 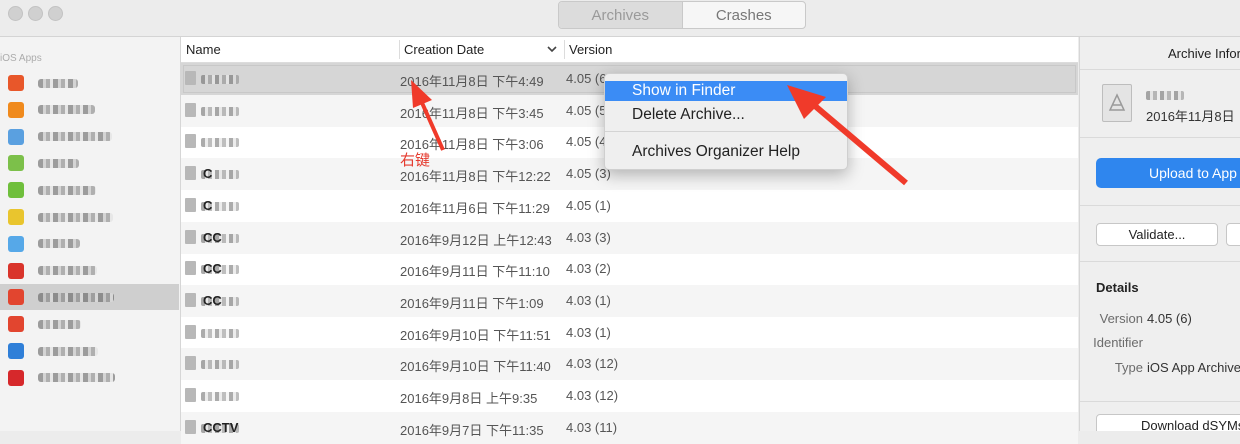 What do you see at coordinates (726, 91) in the screenshot?
I see `menu-item-show-in-finder: Show in Finder` at bounding box center [726, 91].